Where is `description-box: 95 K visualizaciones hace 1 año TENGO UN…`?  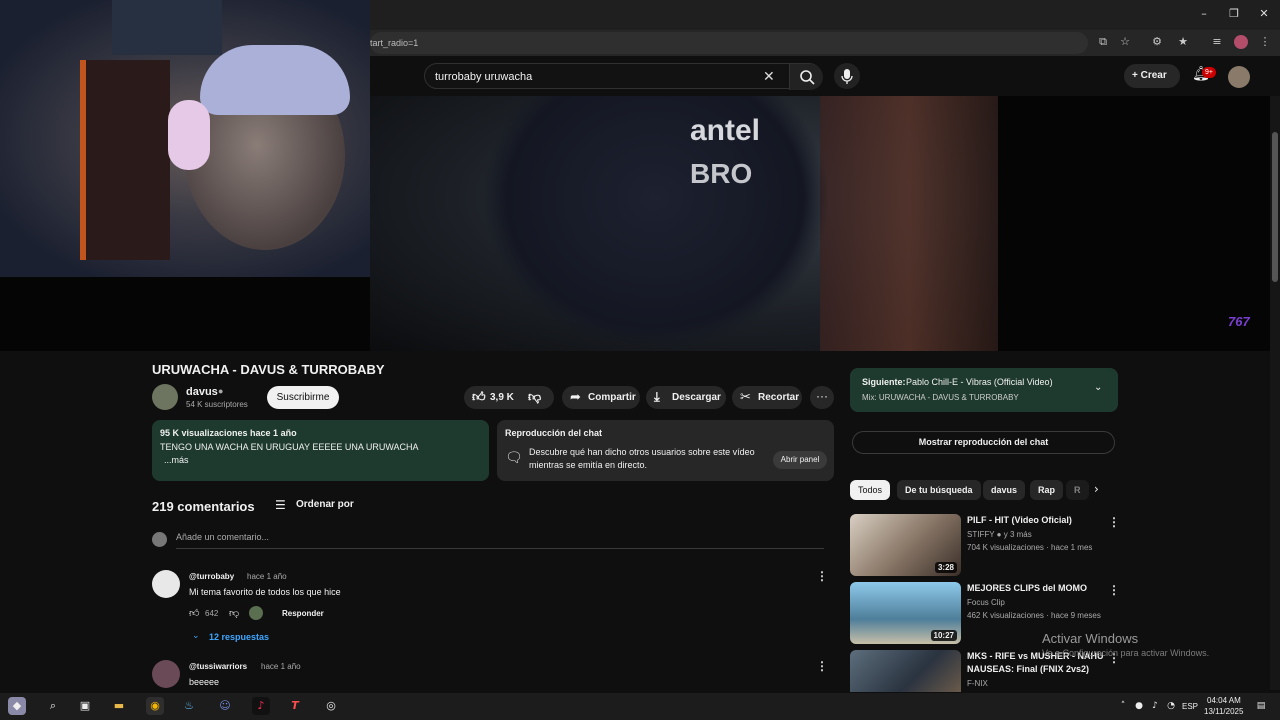
description-box: 95 K visualizaciones hace 1 año TENGO UN… is located at coordinates (320, 450).